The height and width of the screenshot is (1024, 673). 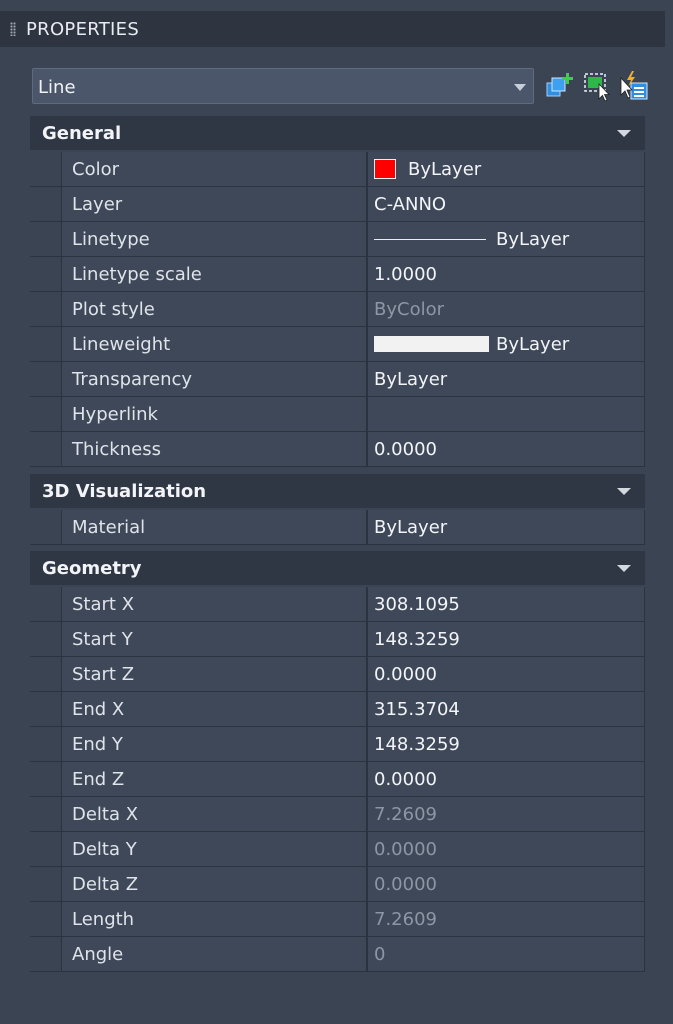 I want to click on property-name: Start Y, so click(x=102, y=639).